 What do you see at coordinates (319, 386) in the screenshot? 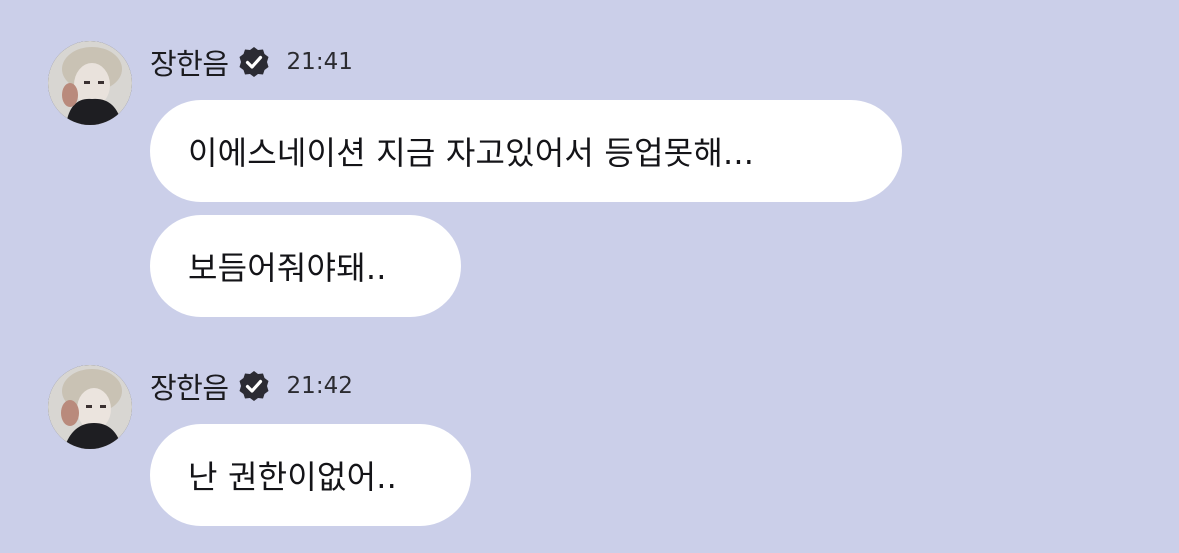
I see `message-time: 21:42` at bounding box center [319, 386].